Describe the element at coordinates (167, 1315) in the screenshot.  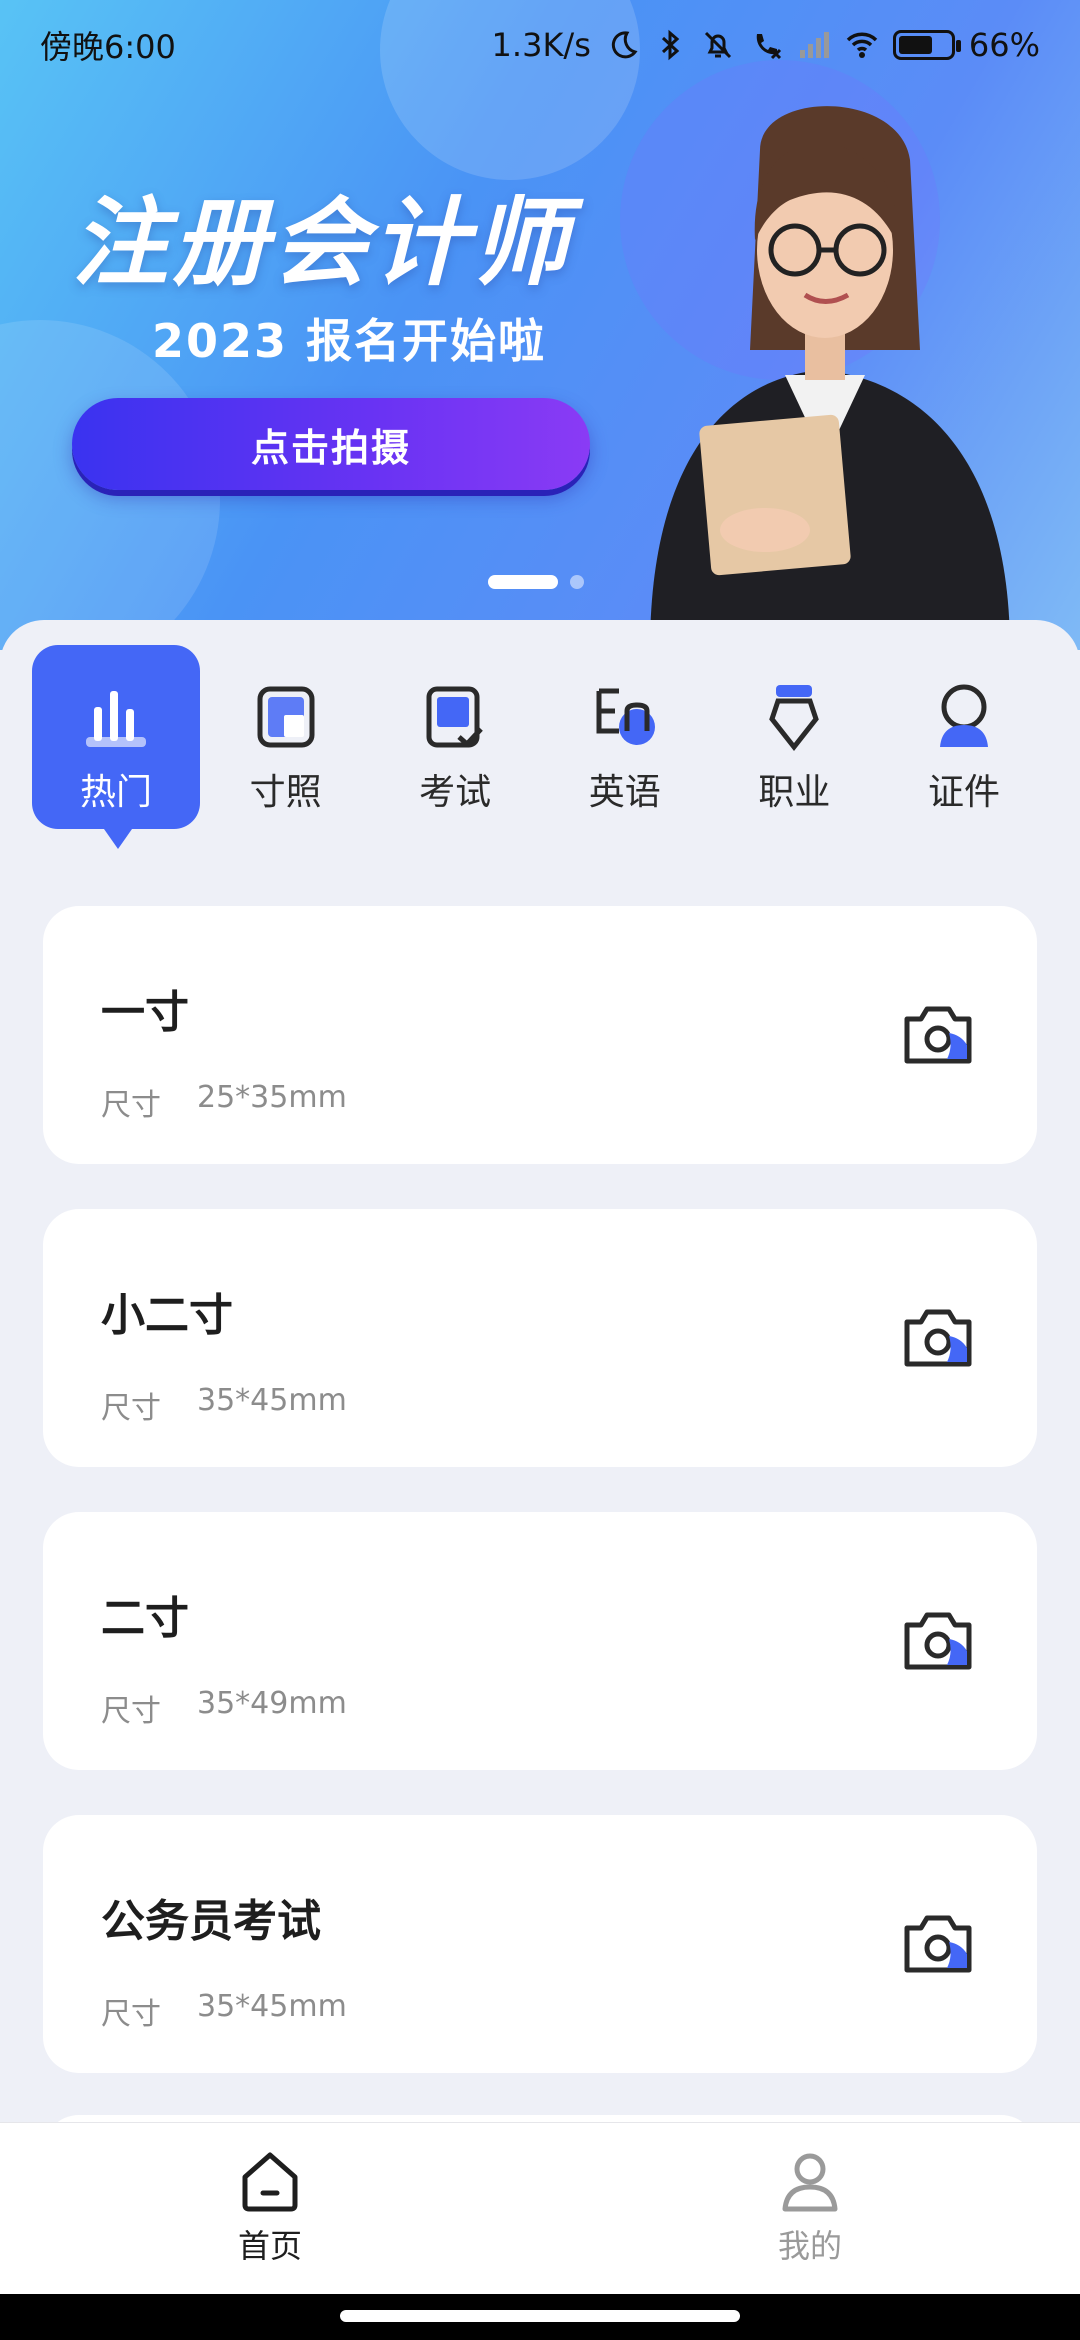
I see `item-name: 小二寸` at that location.